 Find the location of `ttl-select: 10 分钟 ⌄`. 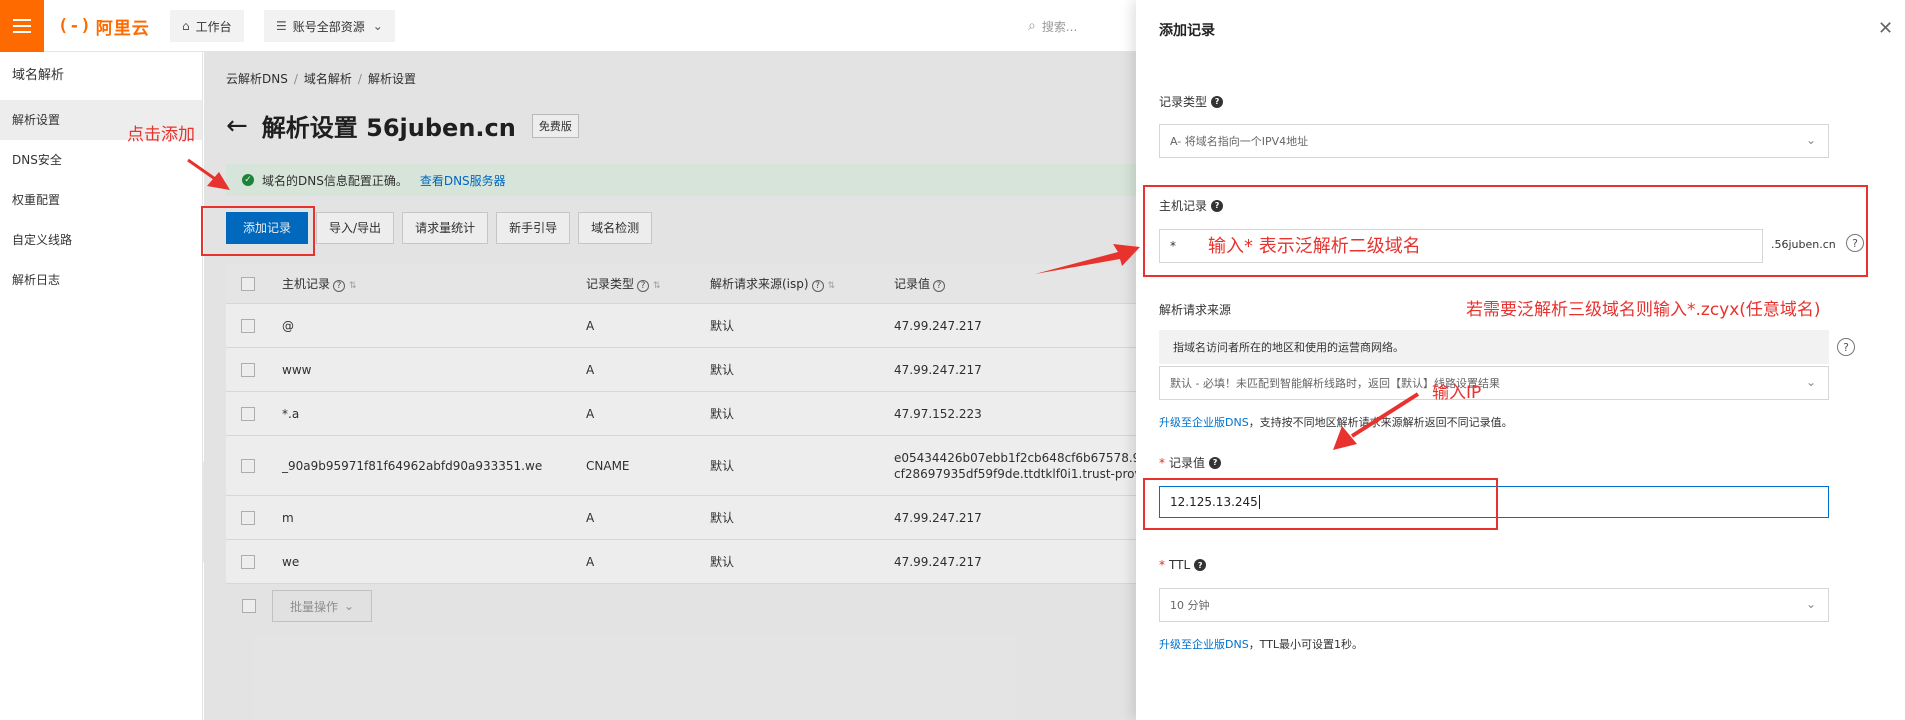

ttl-select: 10 分钟 ⌄ is located at coordinates (1494, 605).